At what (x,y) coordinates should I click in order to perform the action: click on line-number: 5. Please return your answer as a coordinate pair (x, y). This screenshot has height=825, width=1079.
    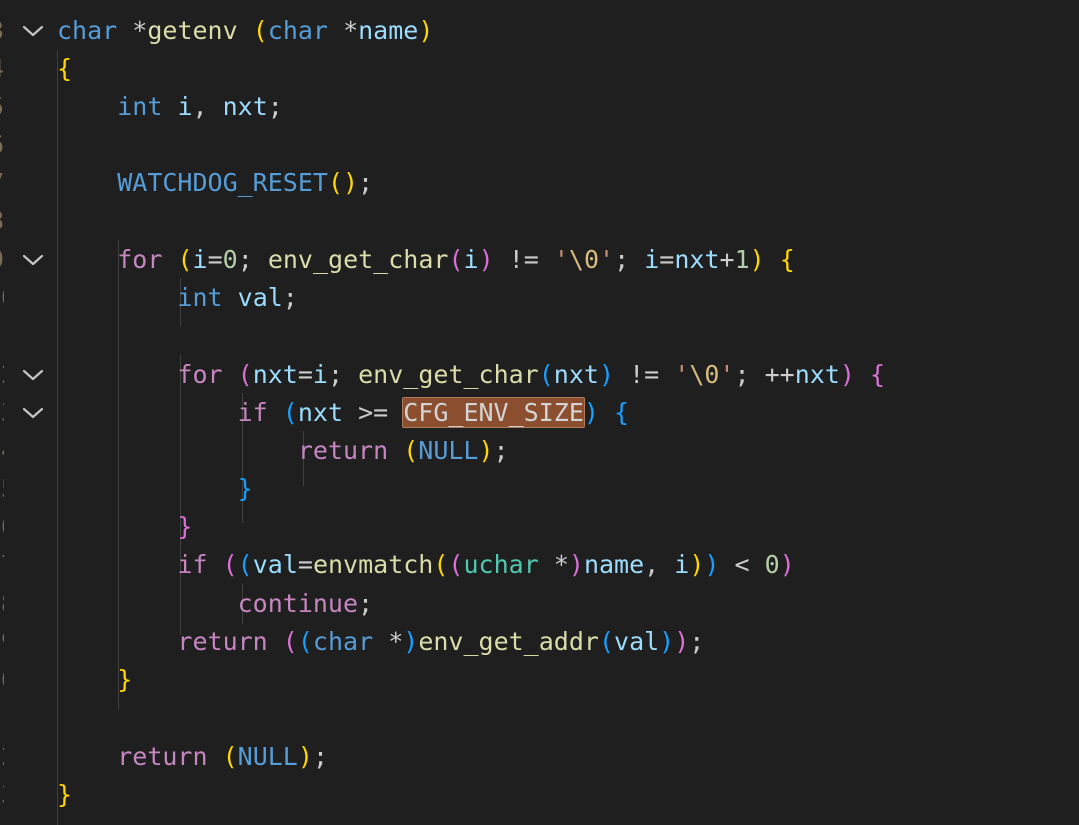
    Looking at the image, I should click on (2, 107).